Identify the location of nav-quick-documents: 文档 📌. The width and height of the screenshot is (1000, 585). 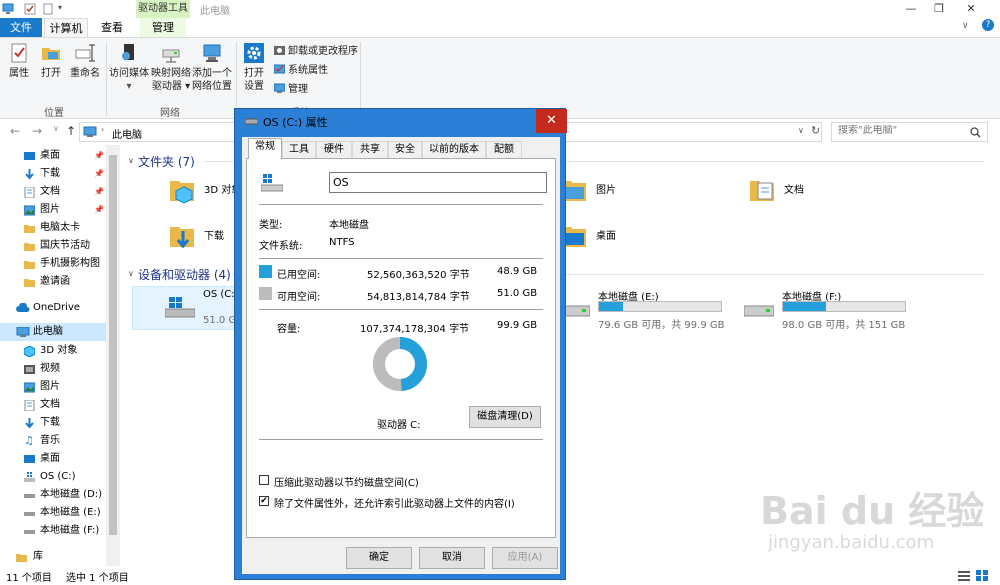
(53, 192).